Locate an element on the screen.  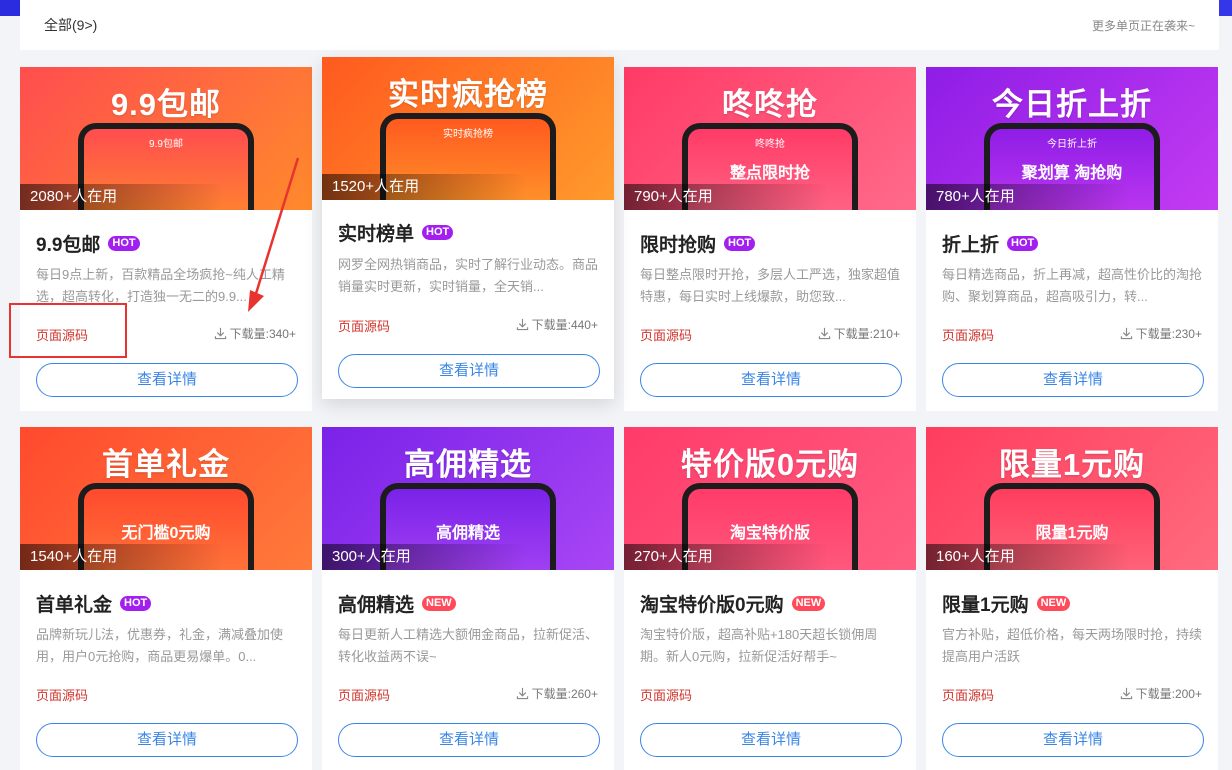
download-count: 下载量:200+ is located at coordinates (1161, 693).